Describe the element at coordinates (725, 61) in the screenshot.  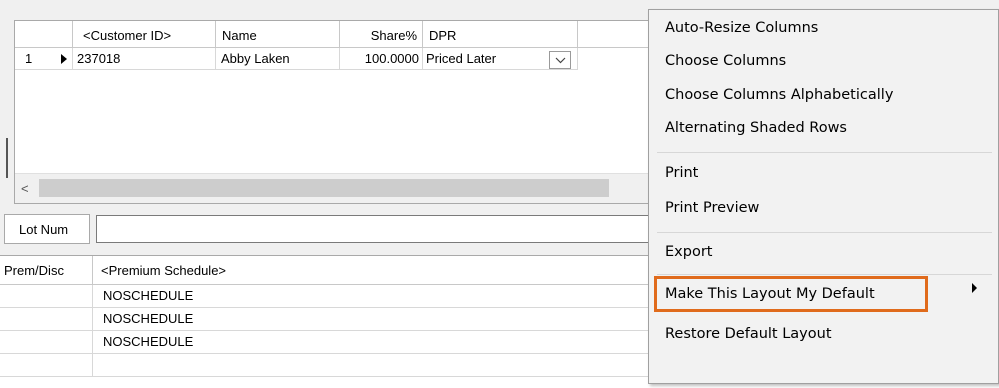
I see `menu-item-choose-columns: Choose Columns` at that location.